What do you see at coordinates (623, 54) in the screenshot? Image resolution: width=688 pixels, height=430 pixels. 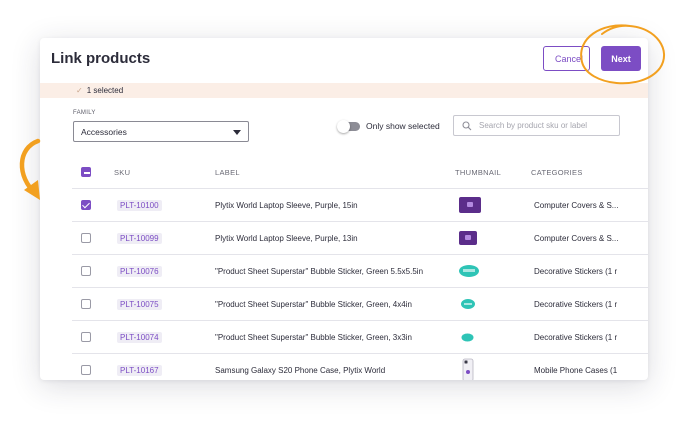 I see `annotation-circle-icon` at bounding box center [623, 54].